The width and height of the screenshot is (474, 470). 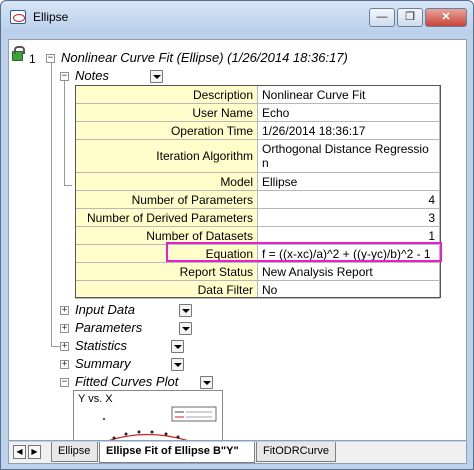 What do you see at coordinates (64, 346) in the screenshot?
I see `statistics-expand-toggle: +` at bounding box center [64, 346].